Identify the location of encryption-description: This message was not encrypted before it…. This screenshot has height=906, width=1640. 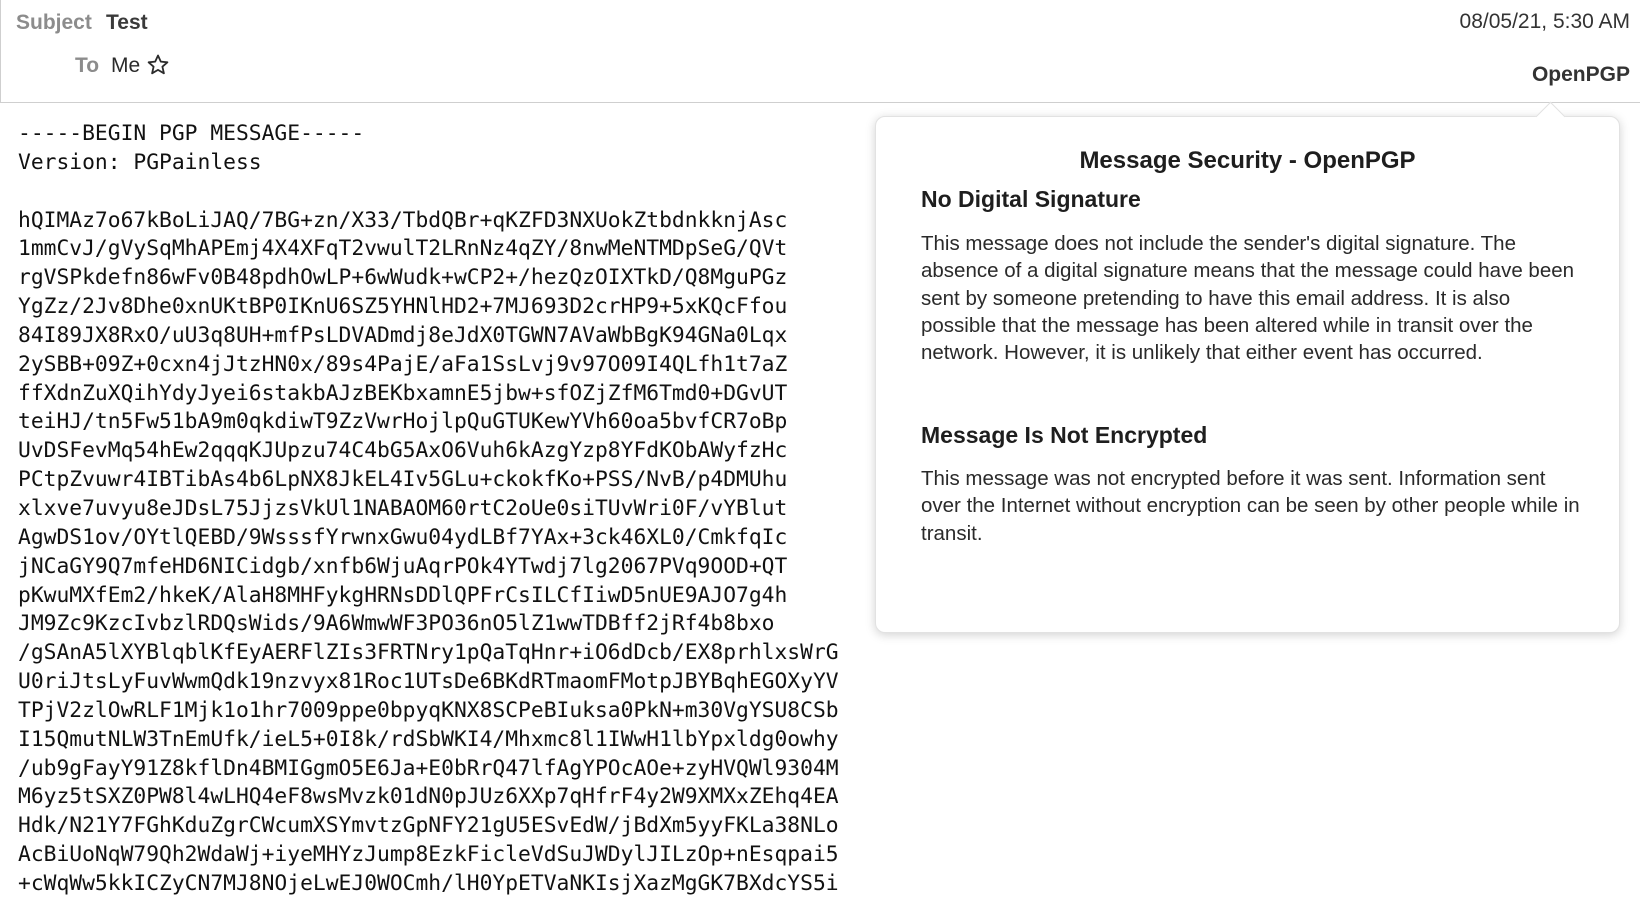
(1250, 506).